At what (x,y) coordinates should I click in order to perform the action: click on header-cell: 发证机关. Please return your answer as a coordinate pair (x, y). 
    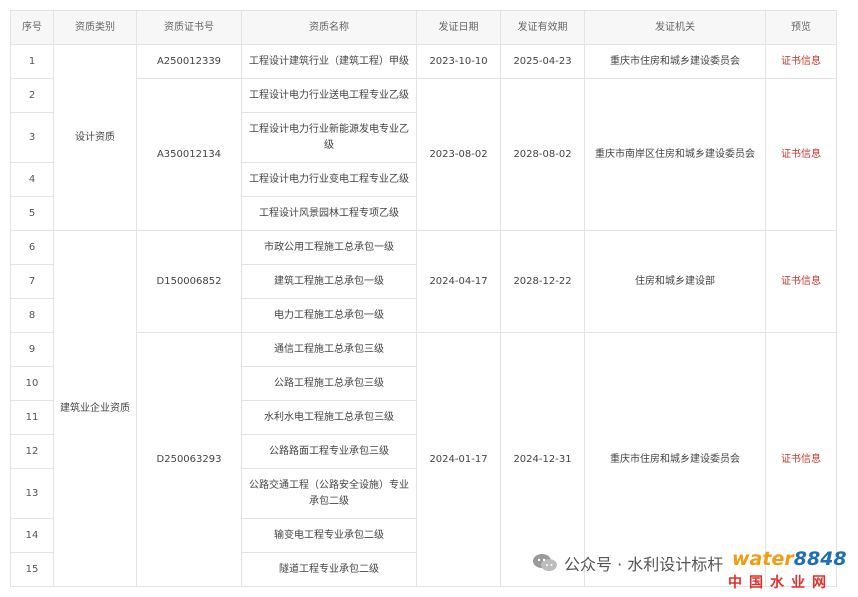
    Looking at the image, I should click on (675, 27).